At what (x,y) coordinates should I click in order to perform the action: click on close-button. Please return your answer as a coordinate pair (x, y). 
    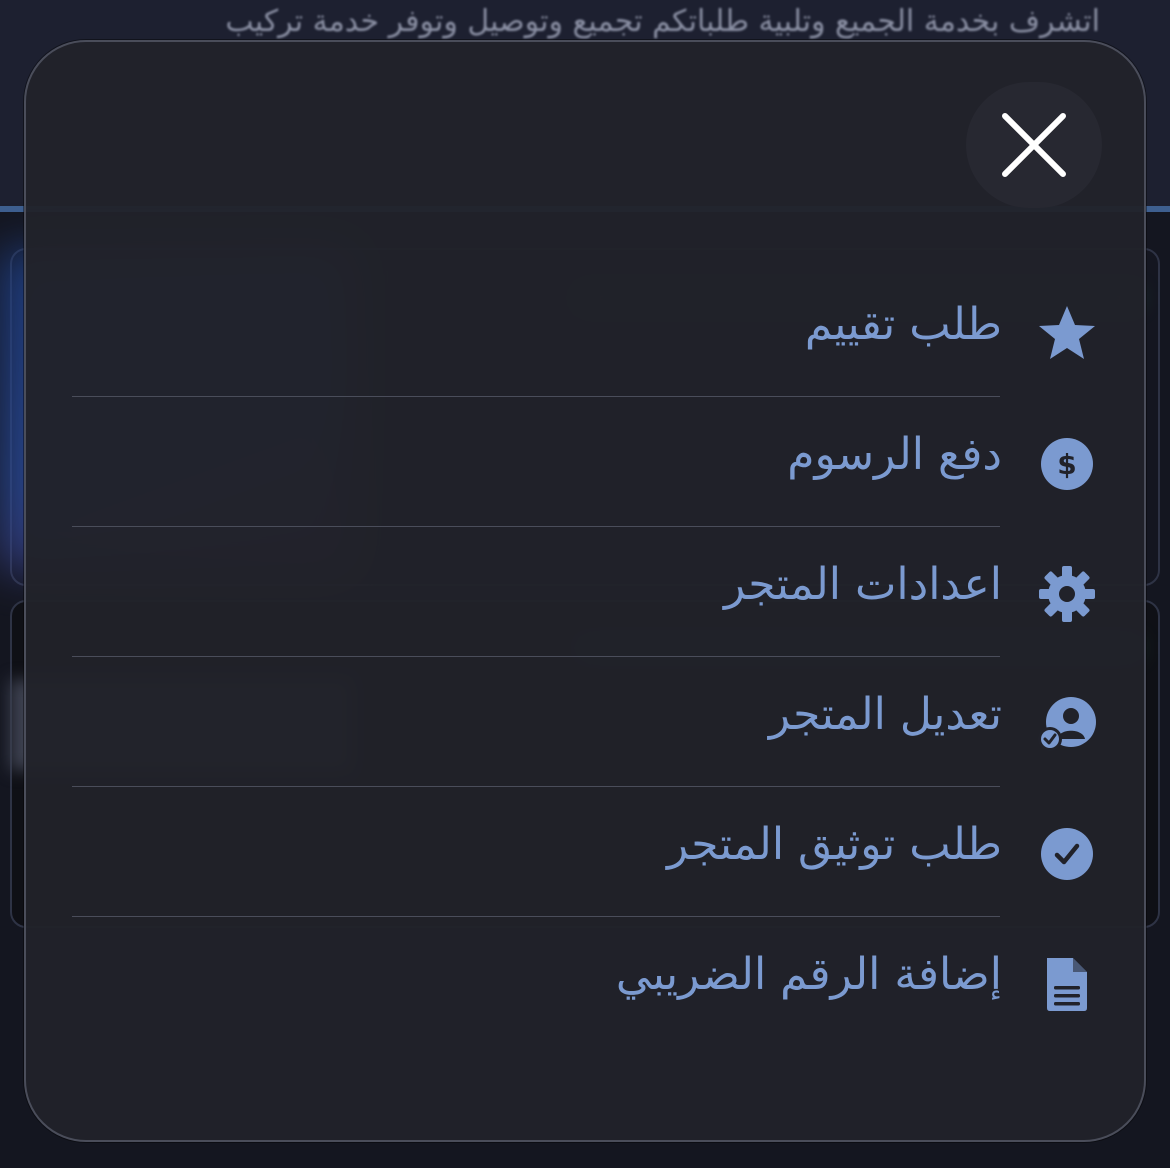
    Looking at the image, I should click on (1034, 145).